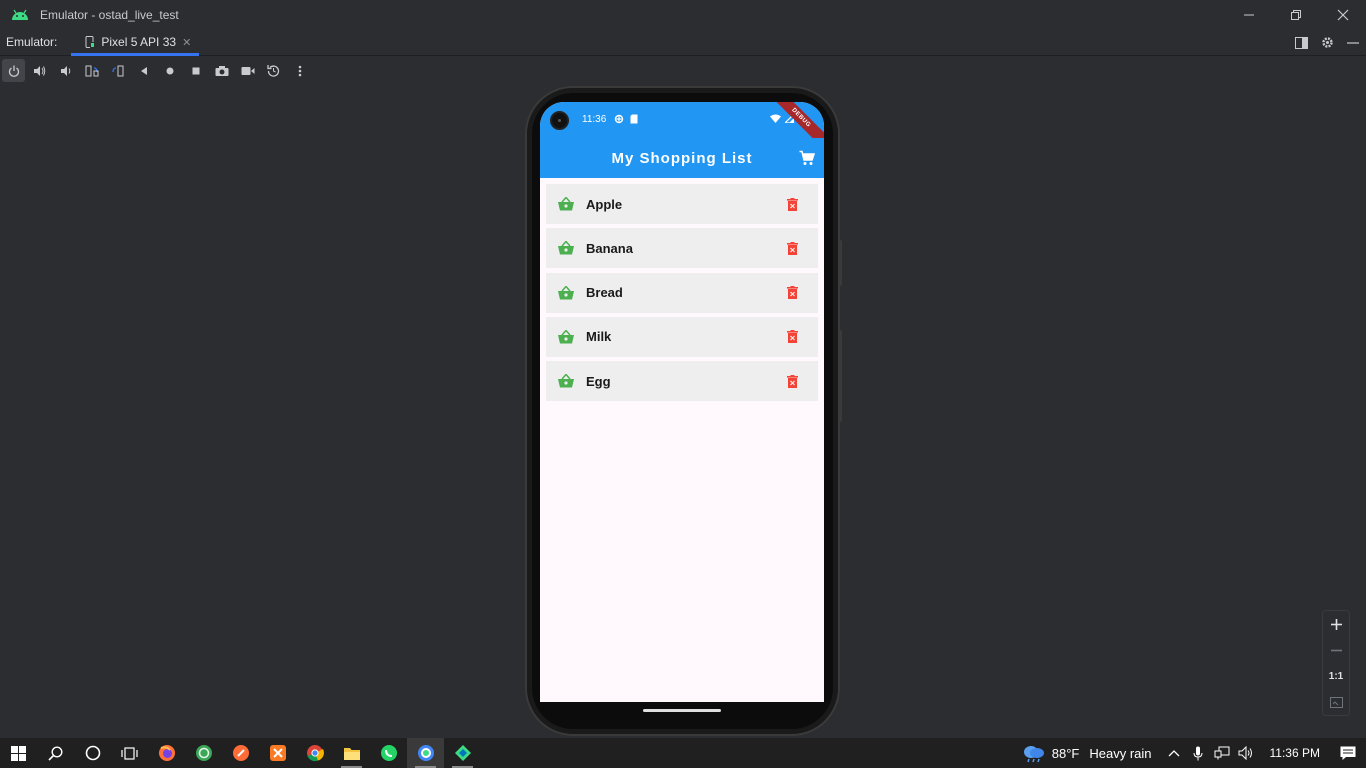 This screenshot has width=1366, height=768. What do you see at coordinates (594, 119) in the screenshot?
I see `status-time: 11:36` at bounding box center [594, 119].